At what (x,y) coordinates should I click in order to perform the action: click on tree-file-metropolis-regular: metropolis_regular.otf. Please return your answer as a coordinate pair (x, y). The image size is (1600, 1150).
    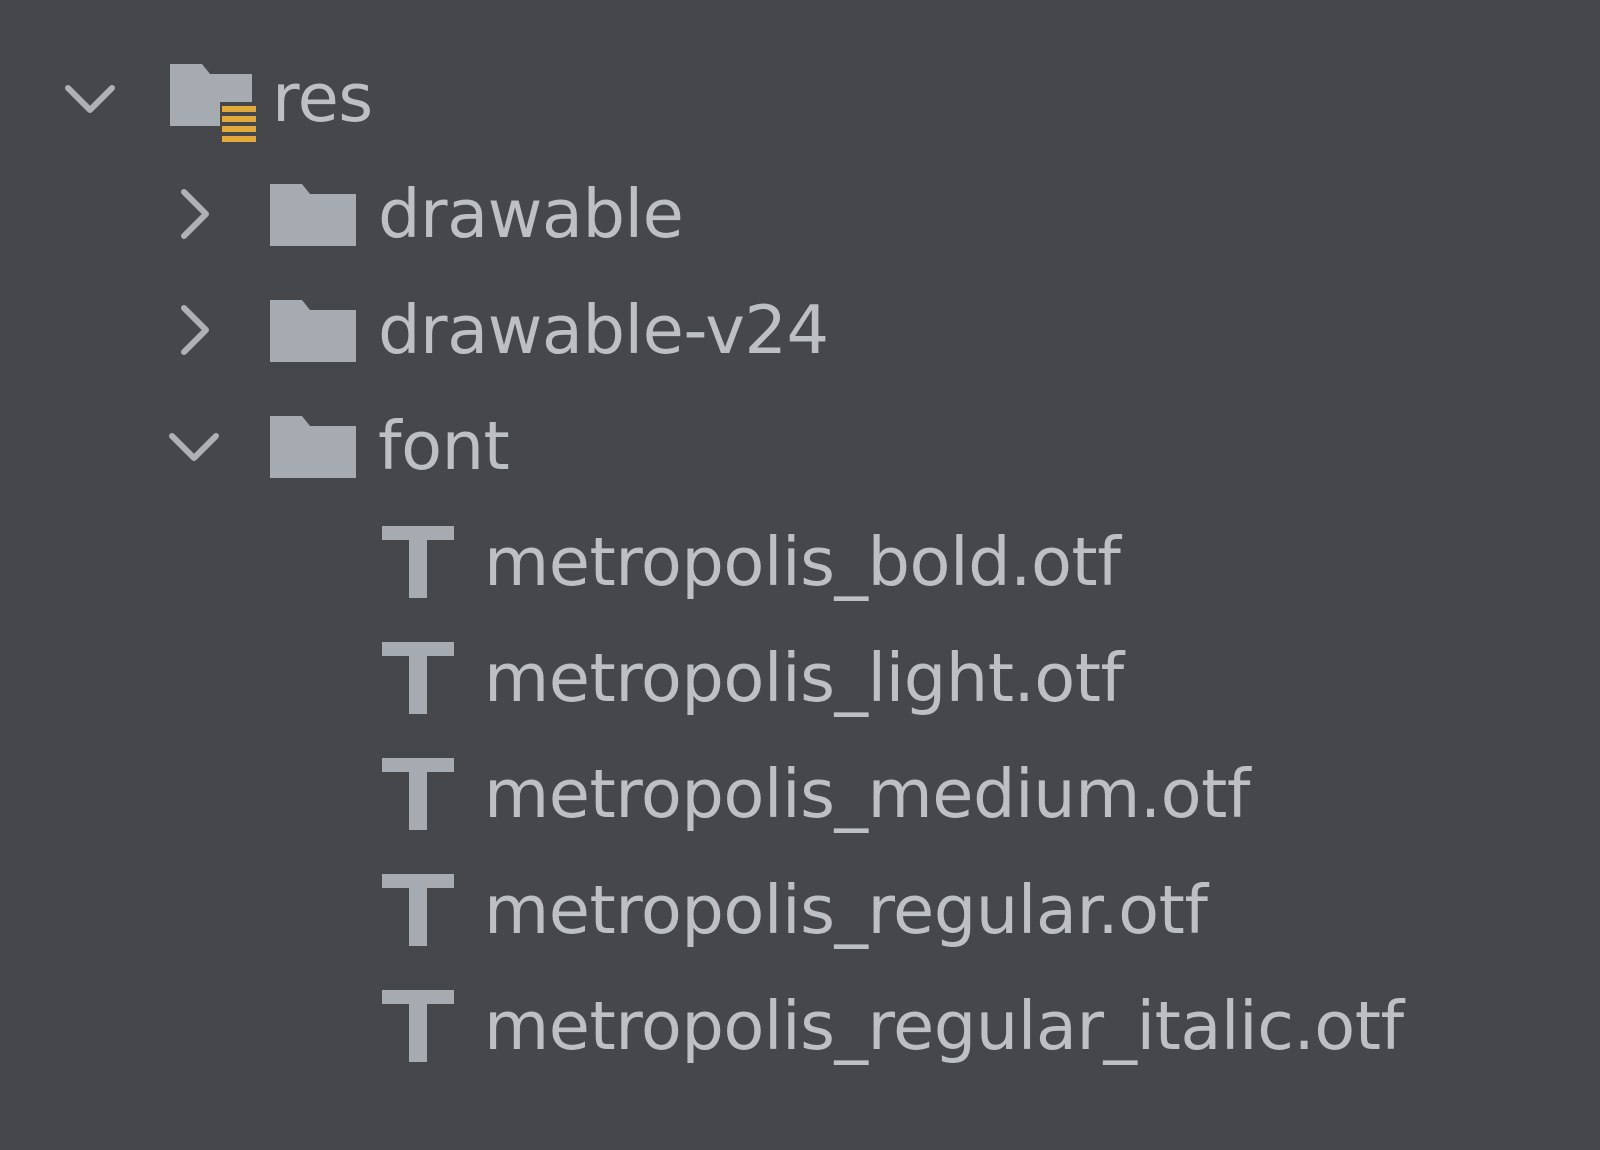
    Looking at the image, I should click on (800, 910).